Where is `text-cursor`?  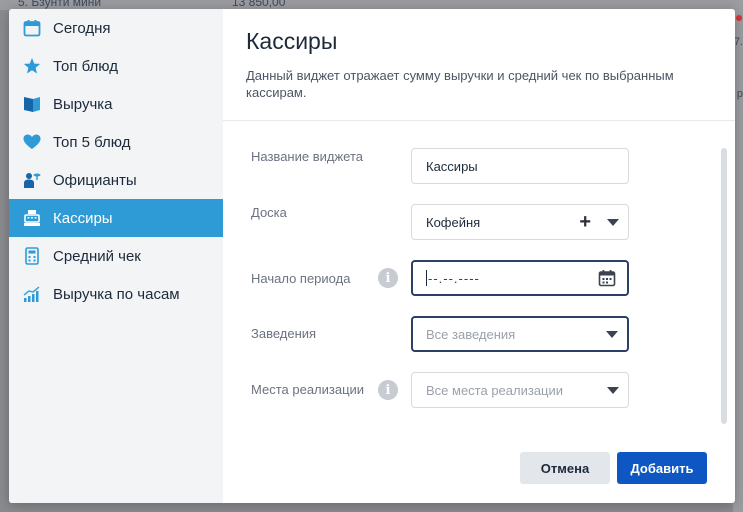
text-cursor is located at coordinates (426, 278).